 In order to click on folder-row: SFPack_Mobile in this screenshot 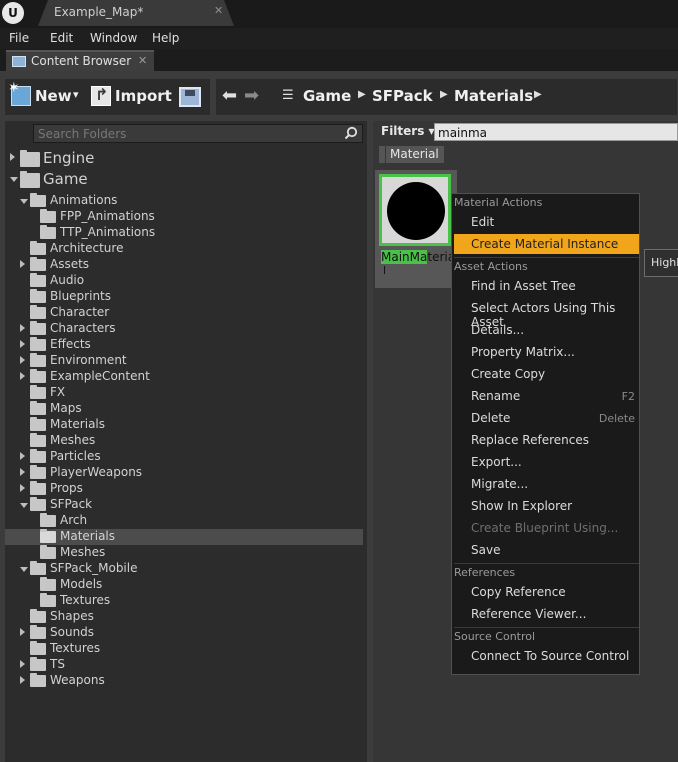, I will do `click(175, 569)`.